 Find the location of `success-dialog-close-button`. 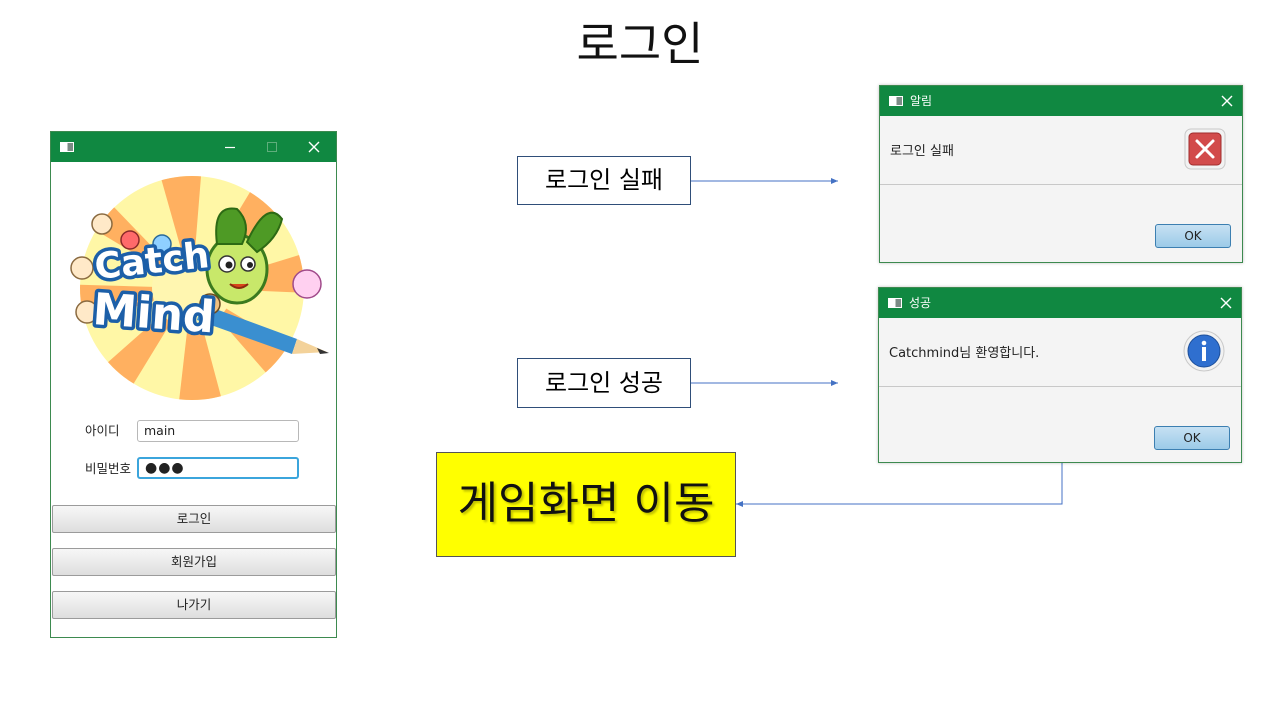

success-dialog-close-button is located at coordinates (1226, 303).